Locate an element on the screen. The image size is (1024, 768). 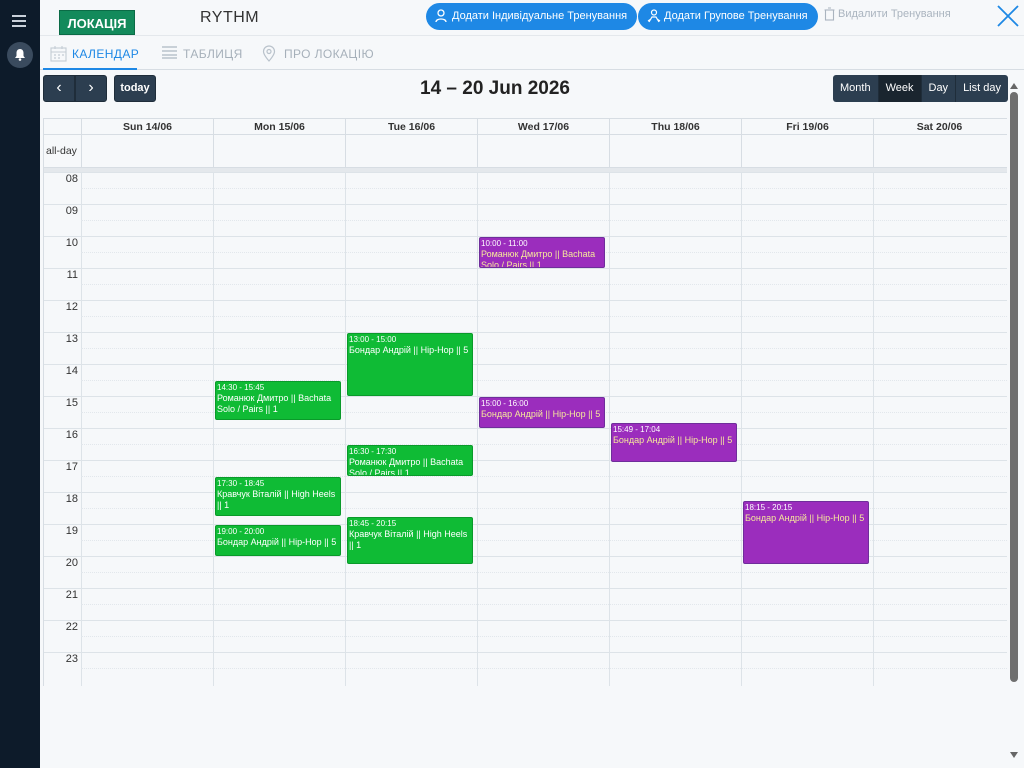
close-icon is located at coordinates (1008, 16).